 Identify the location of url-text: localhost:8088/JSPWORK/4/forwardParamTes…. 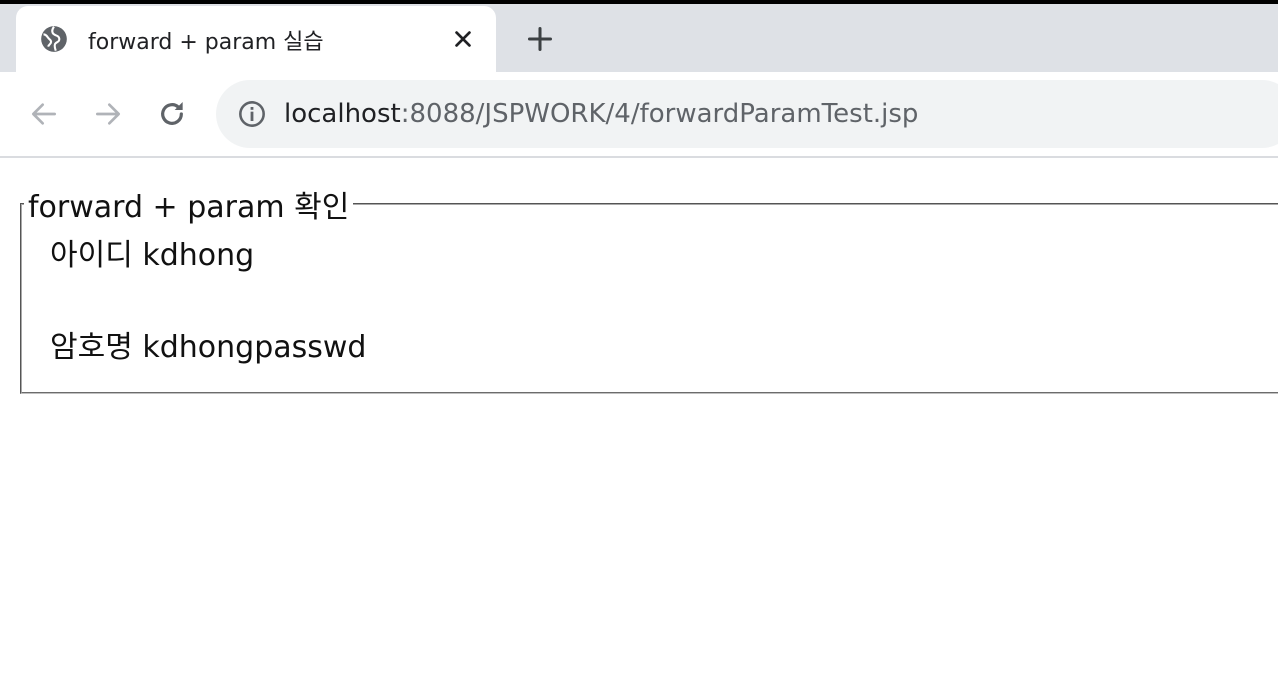
(601, 114).